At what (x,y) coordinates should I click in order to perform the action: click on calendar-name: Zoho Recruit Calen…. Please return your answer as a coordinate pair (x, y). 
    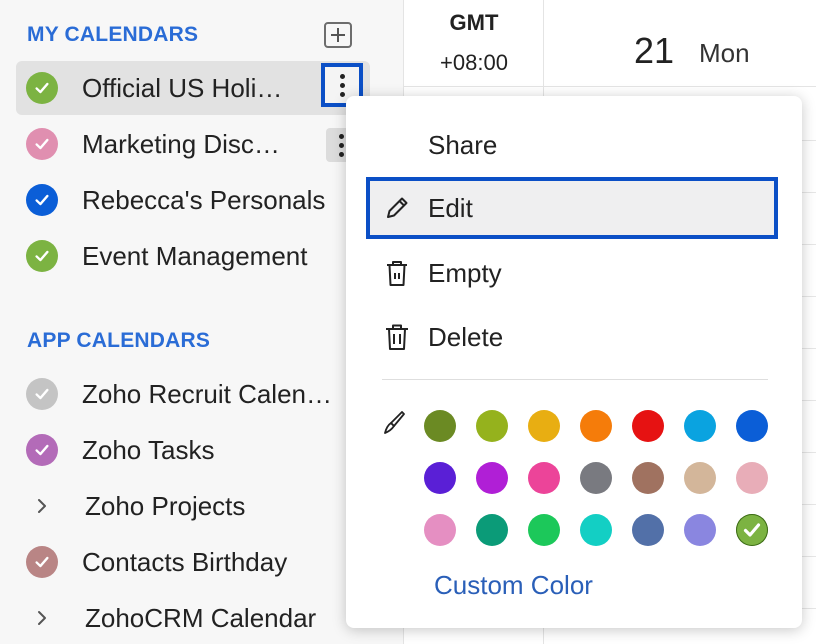
    Looking at the image, I should click on (207, 393).